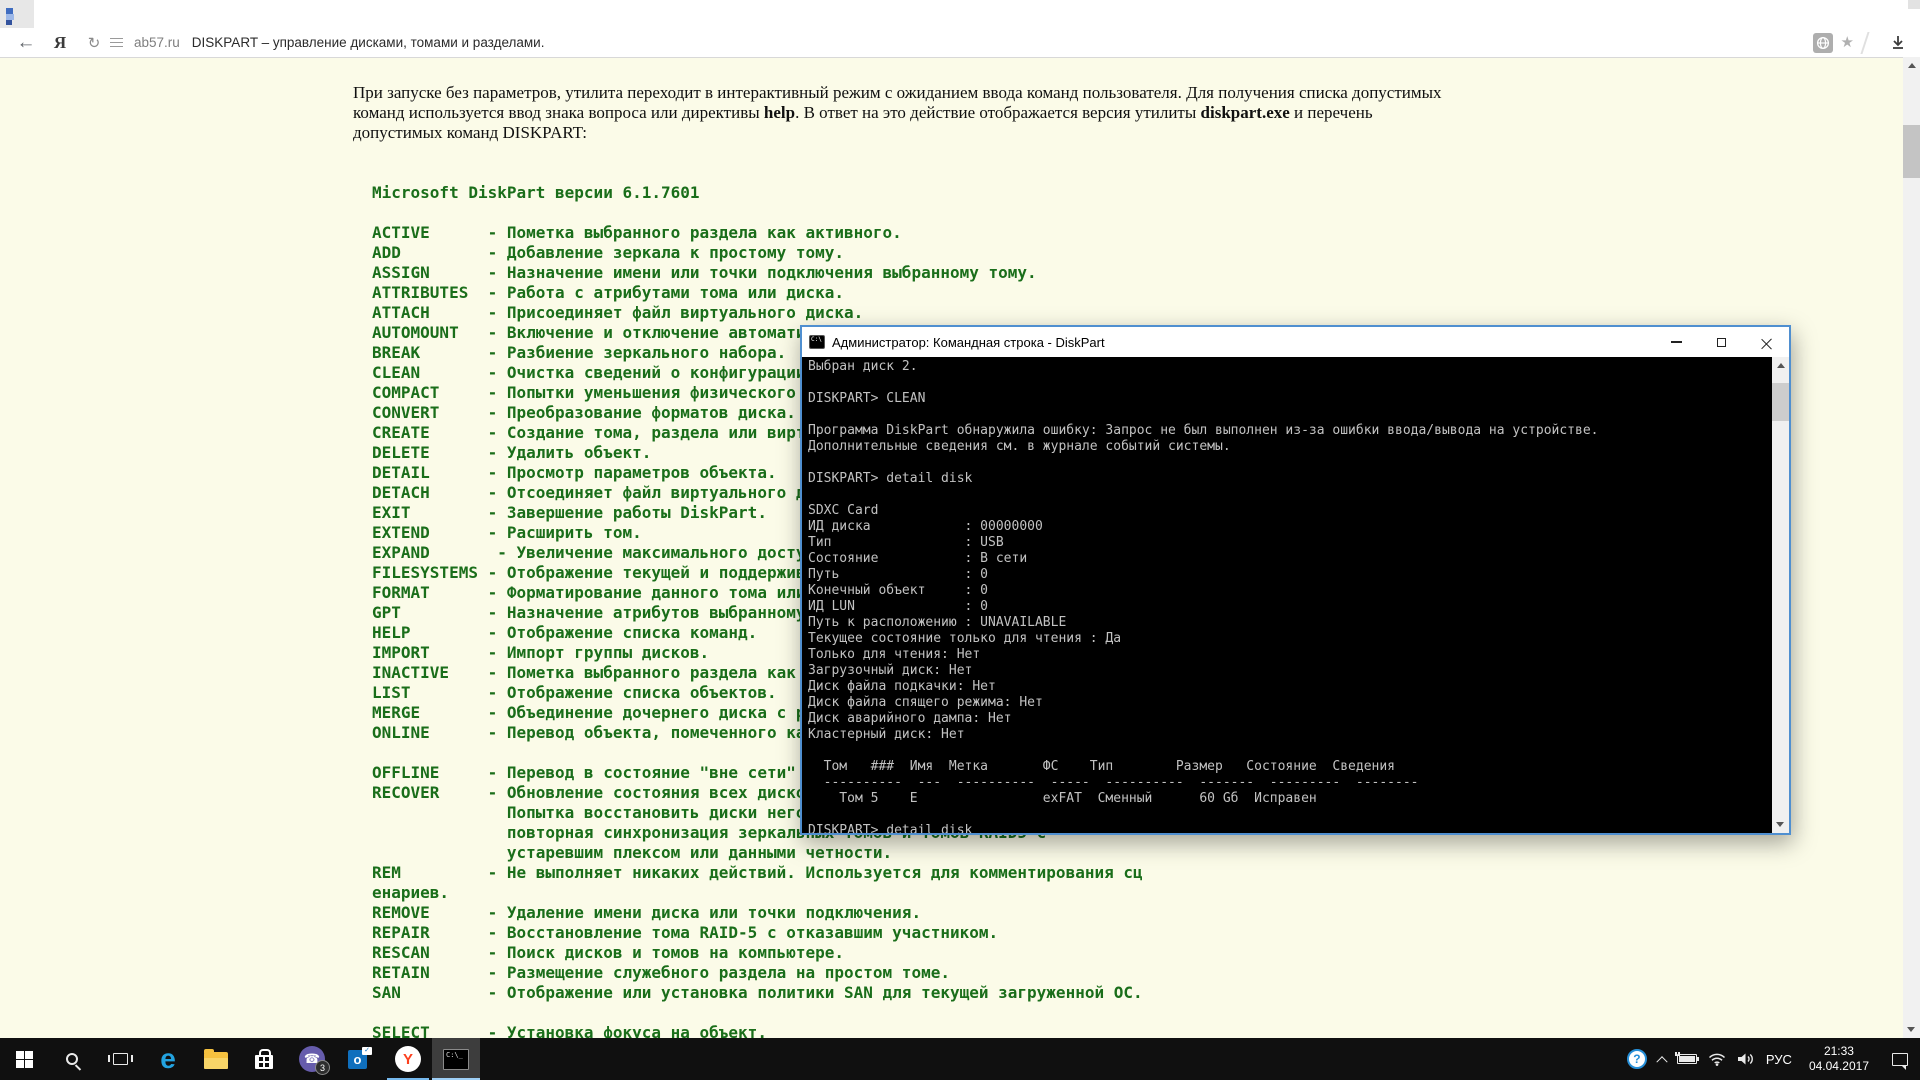 The height and width of the screenshot is (1080, 1920). I want to click on console-scrollbar-thumb, so click(1780, 402).